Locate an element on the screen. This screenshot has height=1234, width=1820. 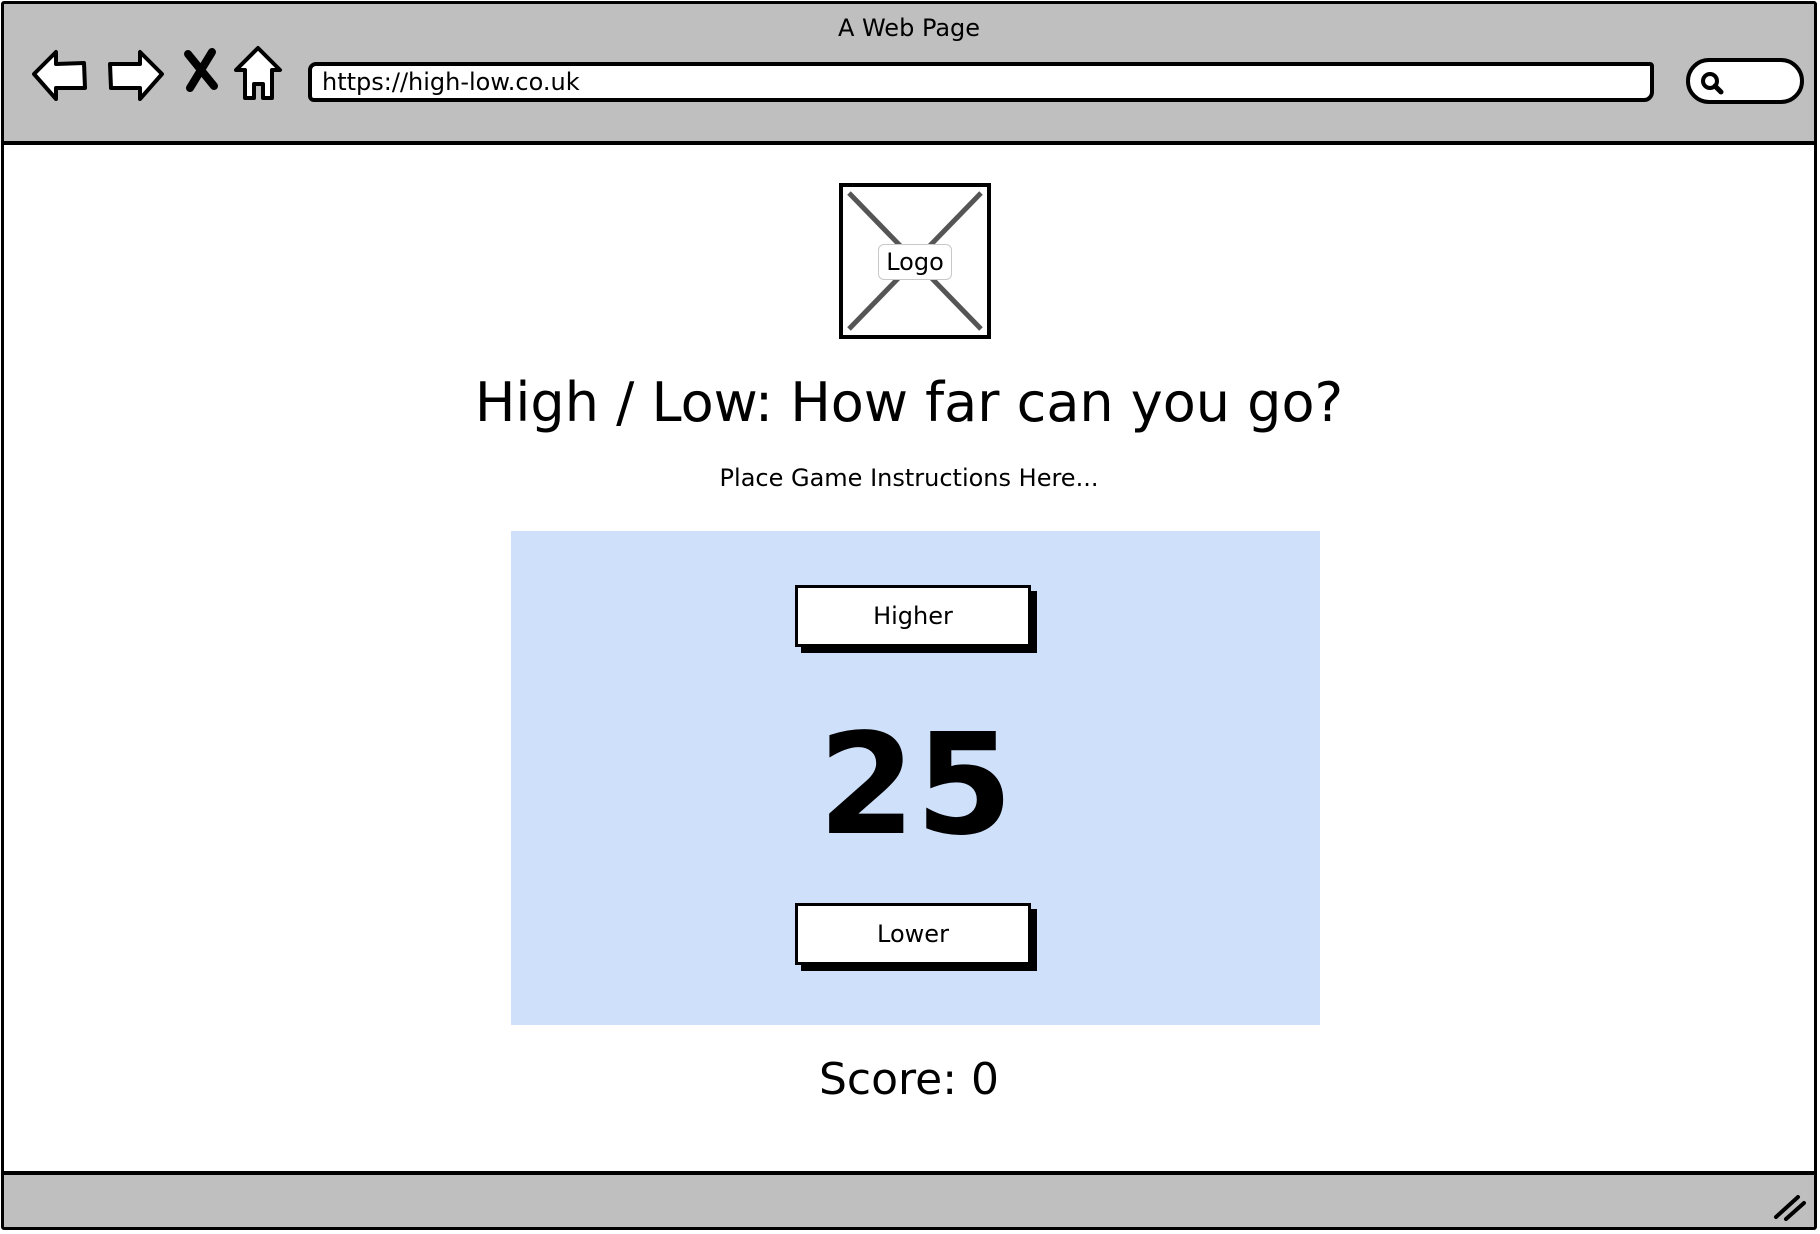
home-icon is located at coordinates (262, 76).